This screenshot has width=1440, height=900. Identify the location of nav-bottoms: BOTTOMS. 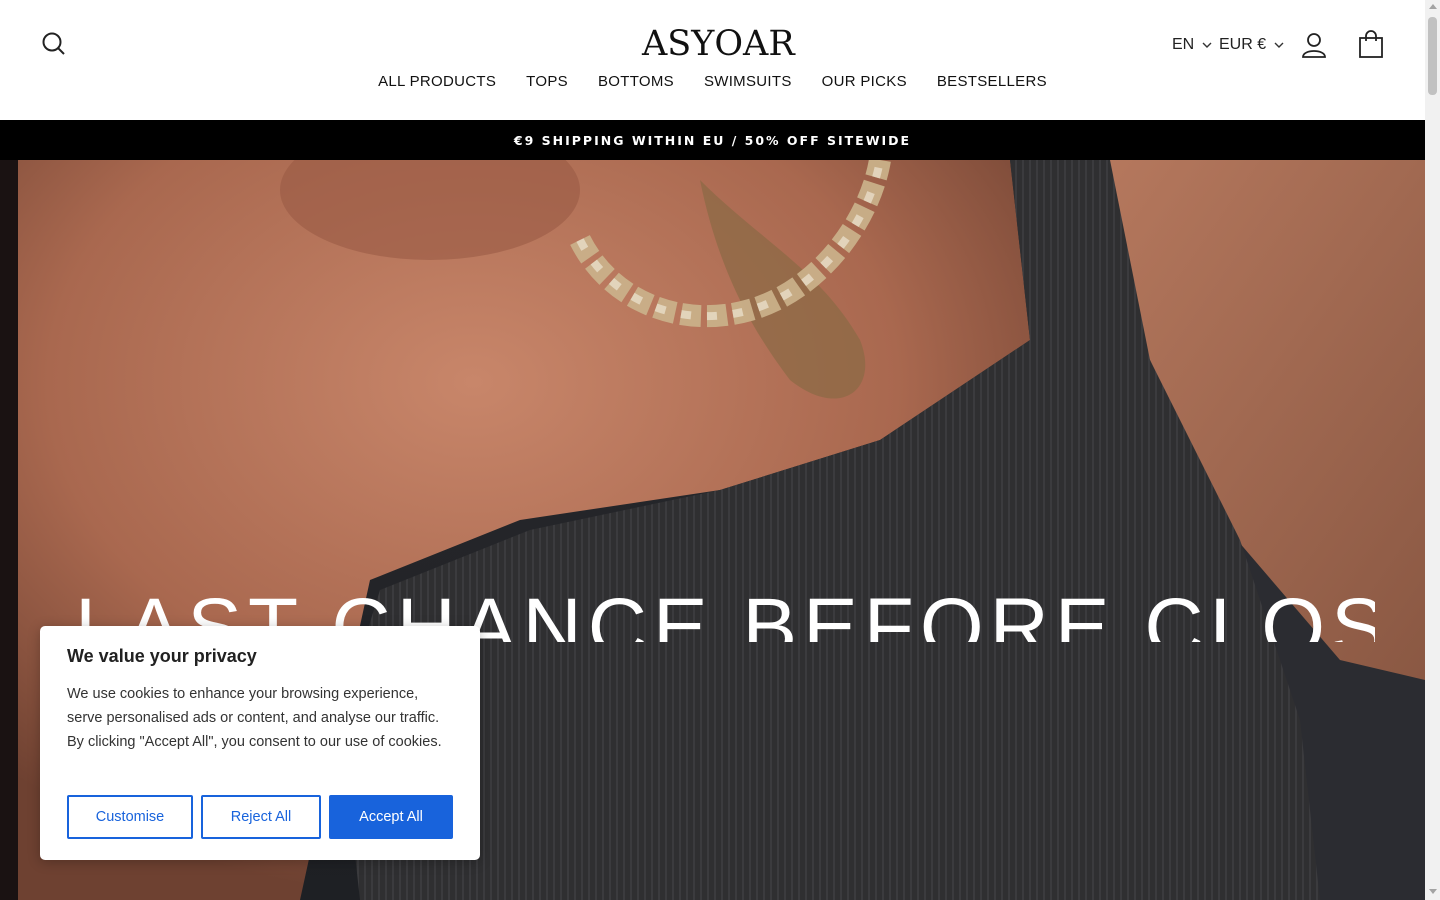
(636, 81).